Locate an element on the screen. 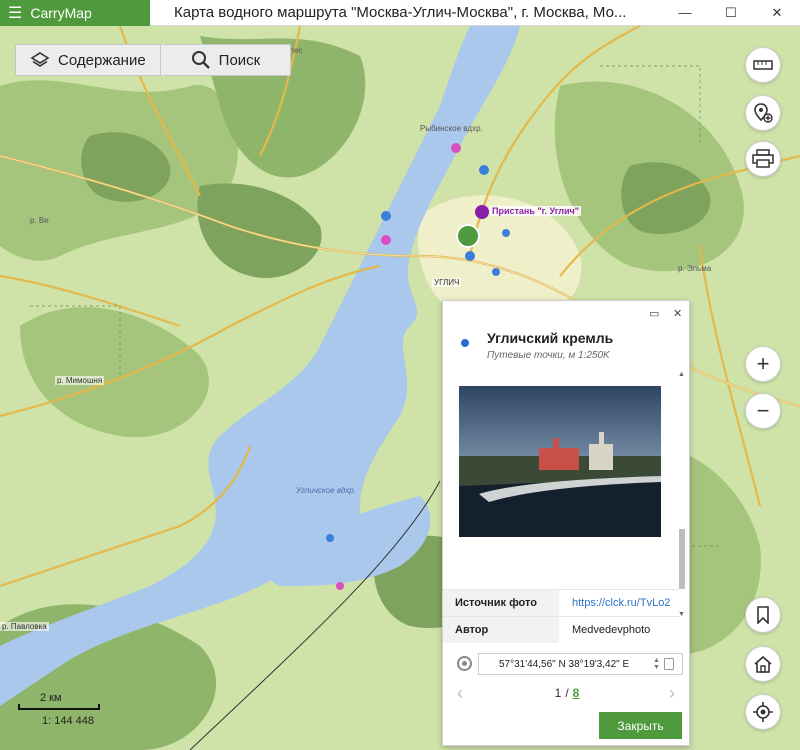 The height and width of the screenshot is (750, 800). contents-button: Содержание is located at coordinates (88, 60).